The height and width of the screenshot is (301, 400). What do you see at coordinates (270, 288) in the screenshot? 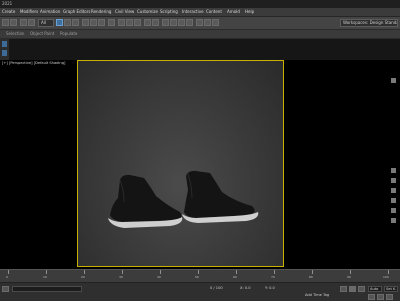
I see `y-readout: Y: 0.0` at bounding box center [270, 288].